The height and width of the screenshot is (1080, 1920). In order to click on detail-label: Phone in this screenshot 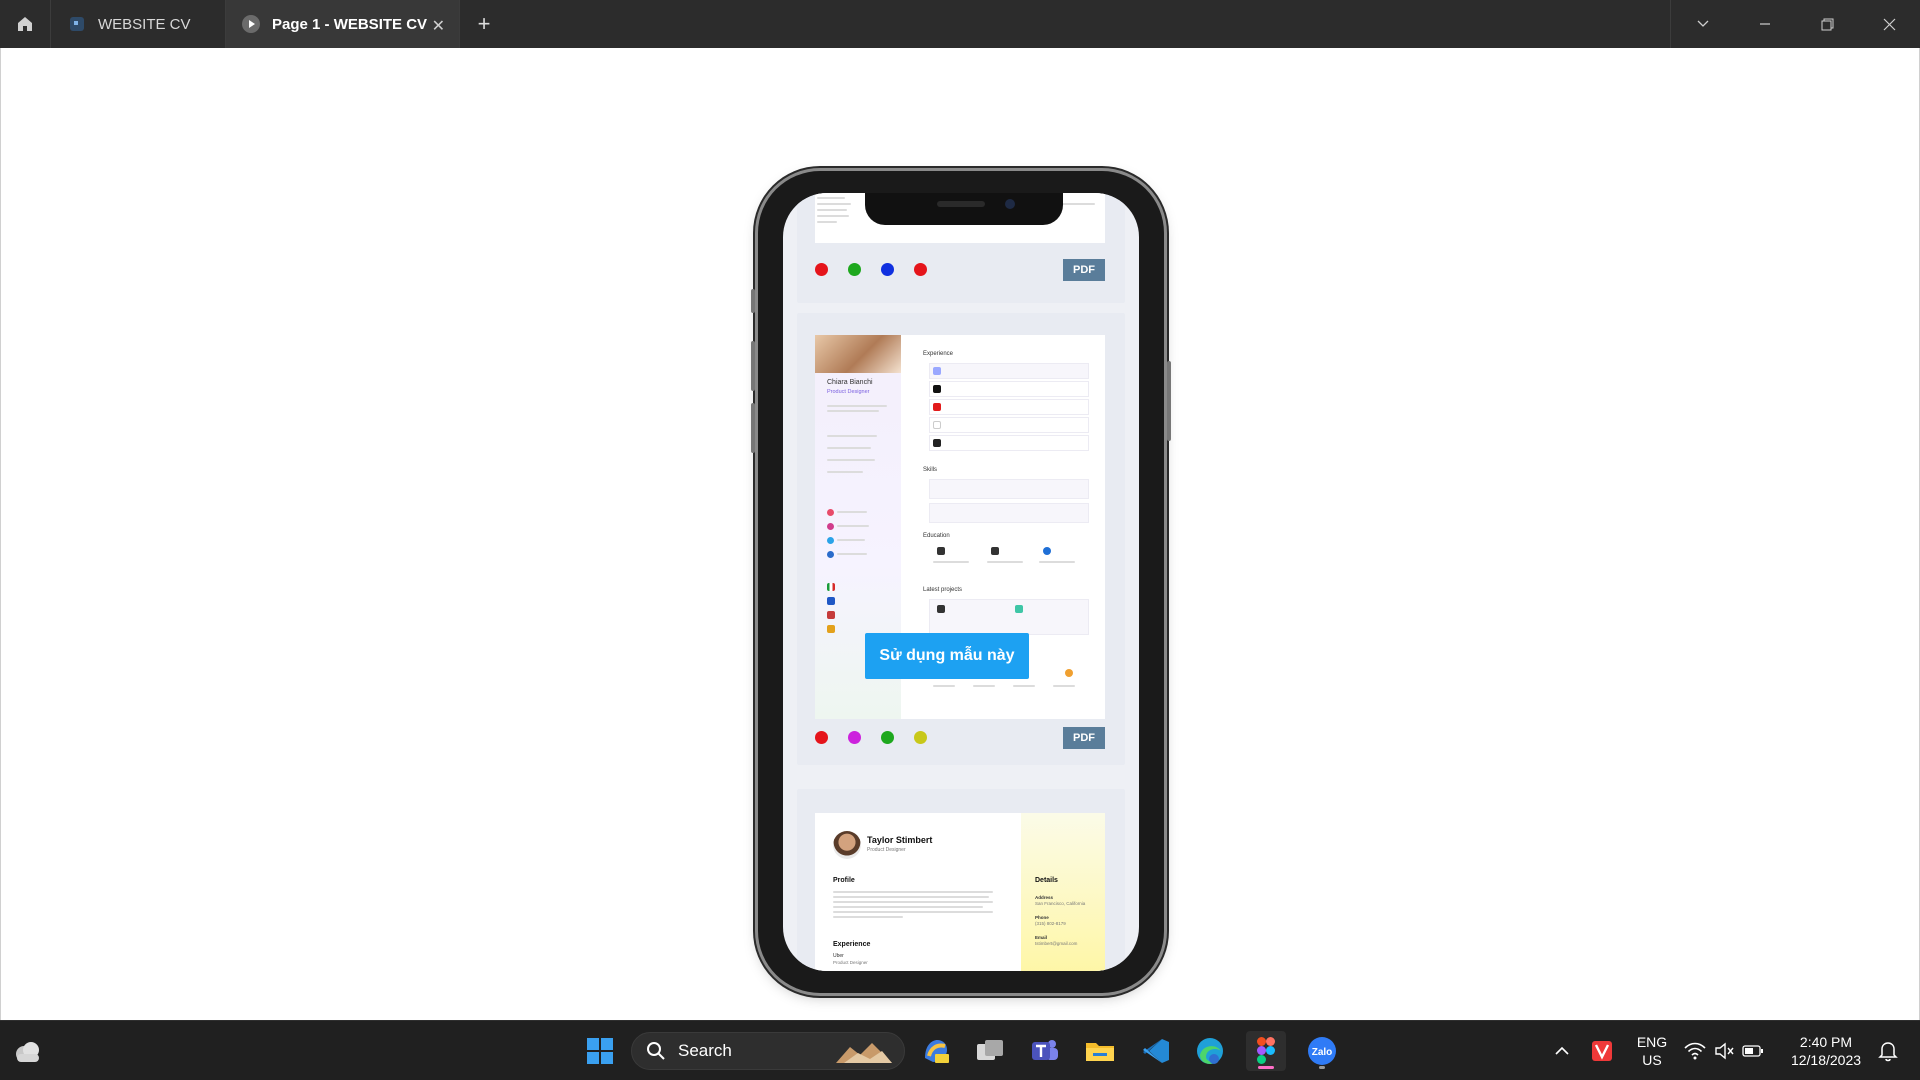, I will do `click(1042, 917)`.